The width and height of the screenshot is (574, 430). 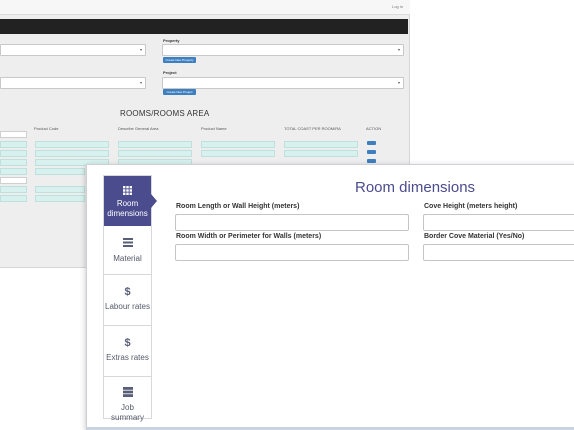 What do you see at coordinates (127, 399) in the screenshot?
I see `tab-job-summary: Job summary` at bounding box center [127, 399].